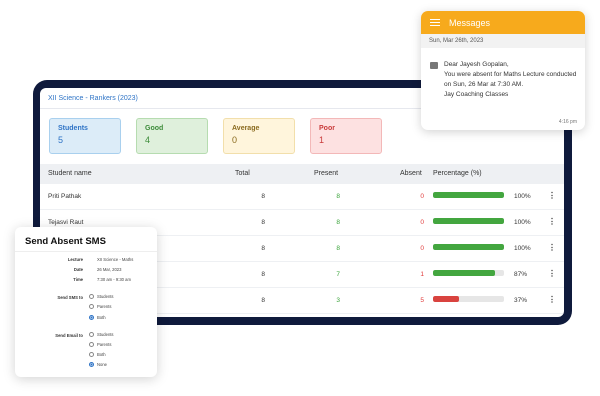 This screenshot has width=600, height=396. Describe the element at coordinates (457, 173) in the screenshot. I see `column-percentage: Percentage (%)` at that location.